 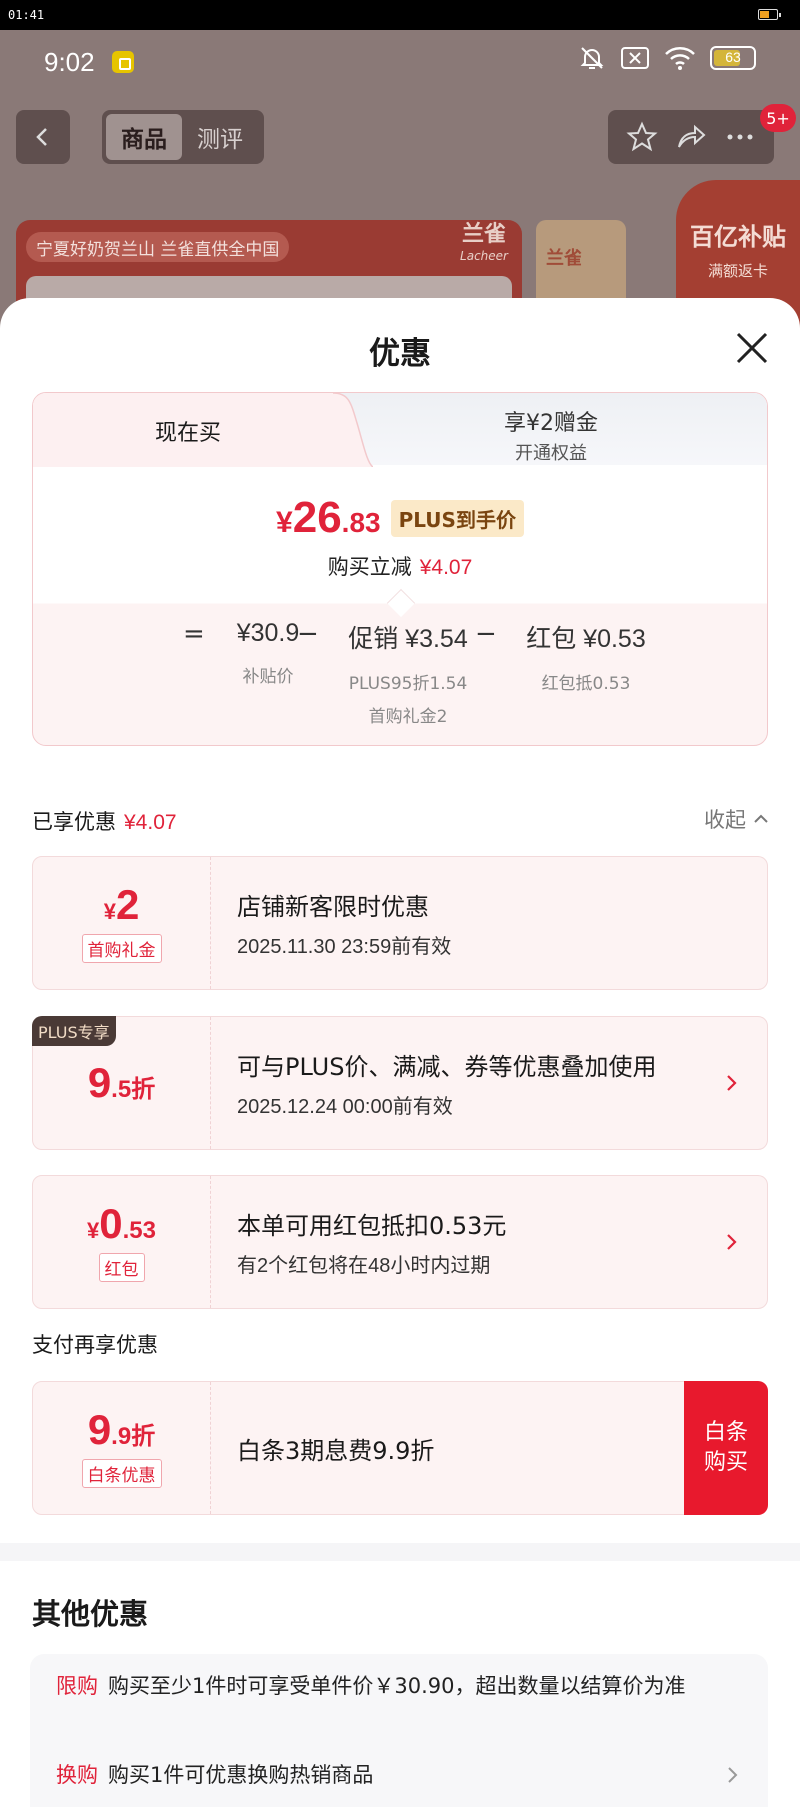 What do you see at coordinates (551, 453) in the screenshot?
I see `tab-plus-benefit-subtitle: 开通权益` at bounding box center [551, 453].